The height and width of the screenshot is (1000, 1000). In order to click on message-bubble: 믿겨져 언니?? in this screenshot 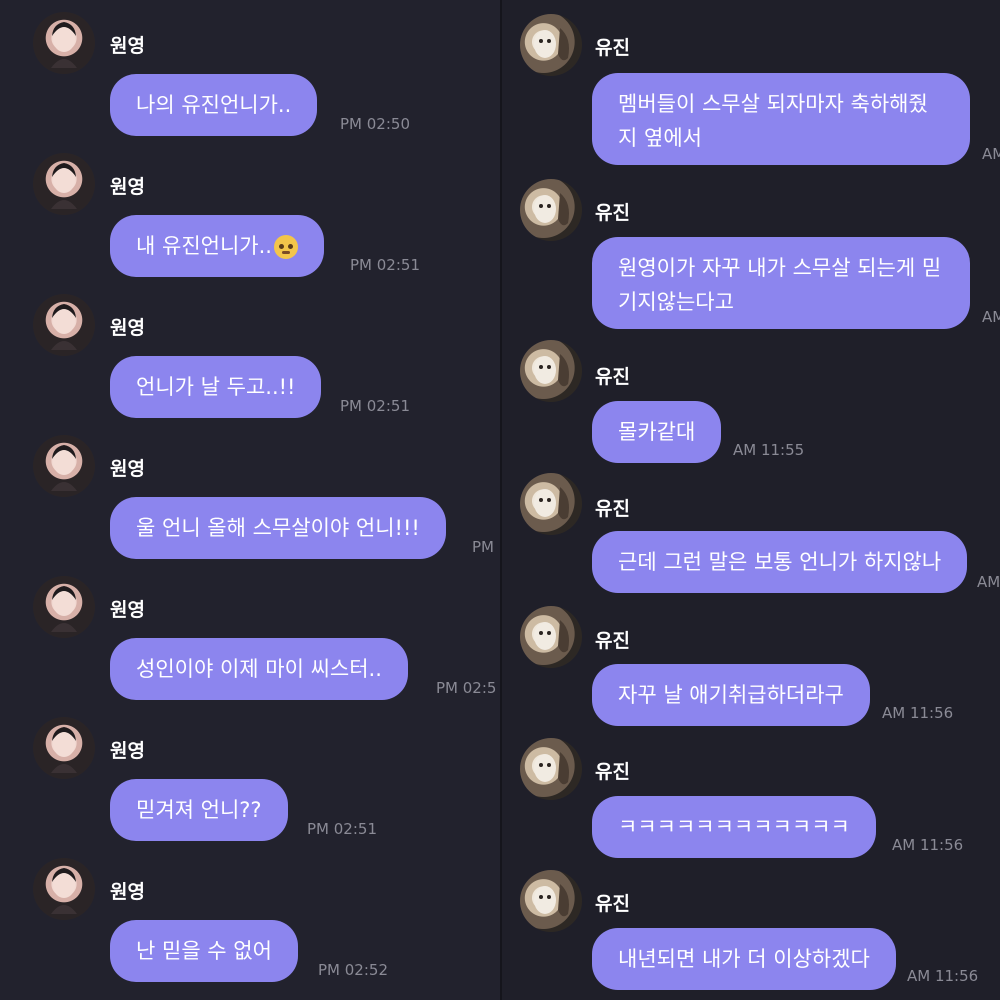, I will do `click(199, 810)`.